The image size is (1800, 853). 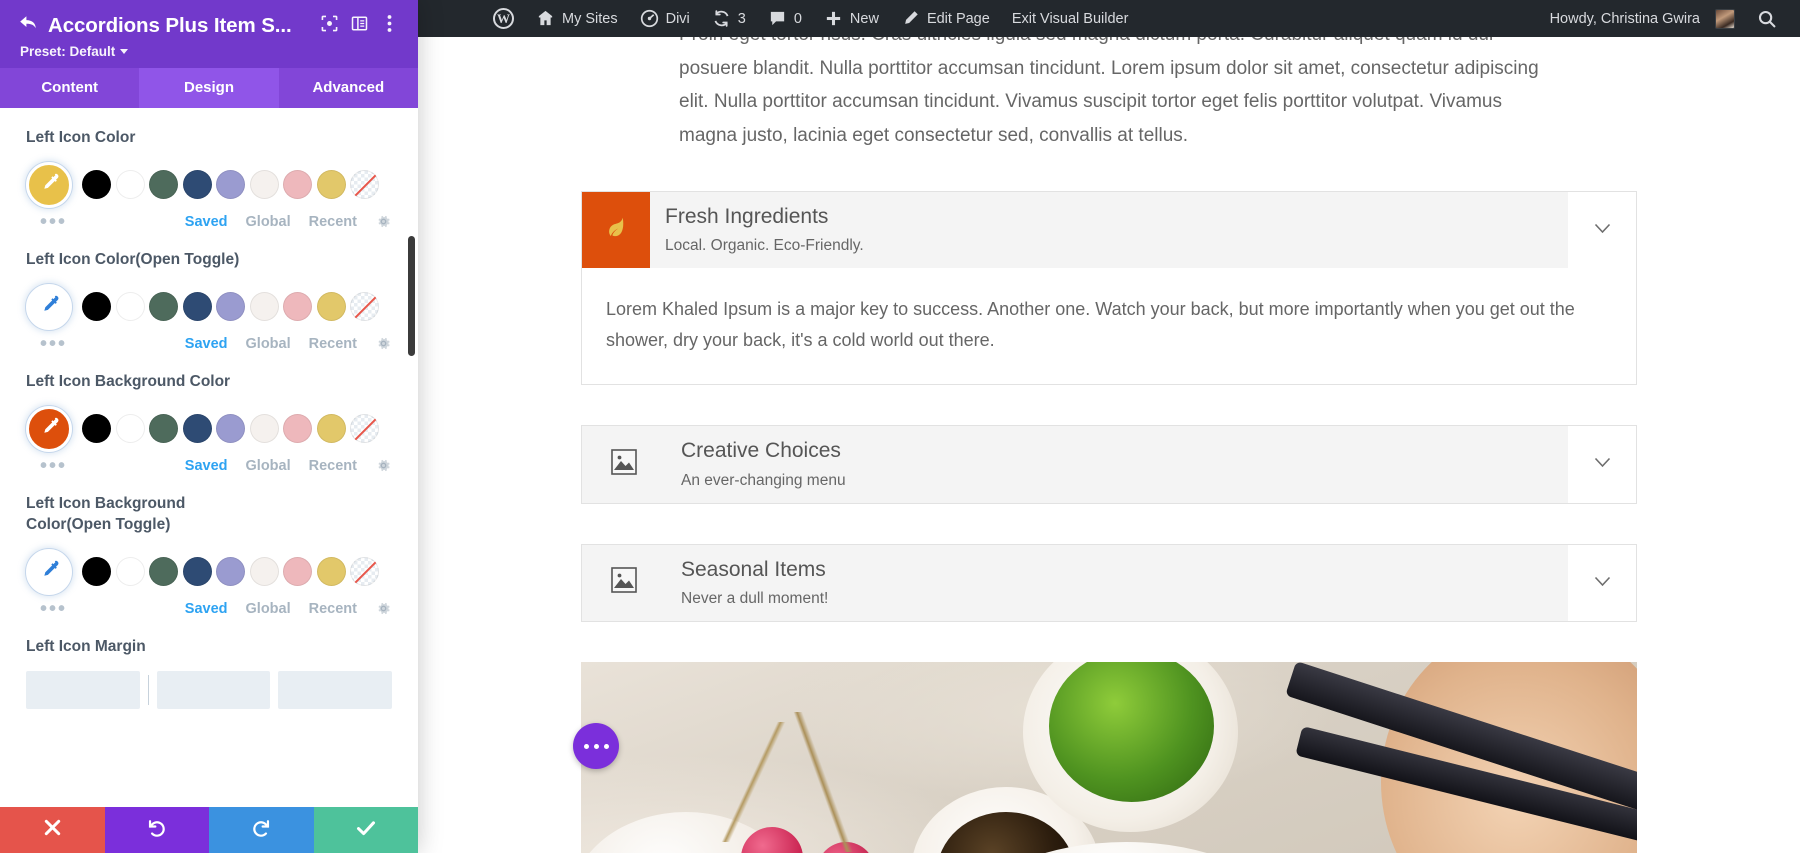 What do you see at coordinates (411, 296) in the screenshot?
I see `panel-scrollbar` at bounding box center [411, 296].